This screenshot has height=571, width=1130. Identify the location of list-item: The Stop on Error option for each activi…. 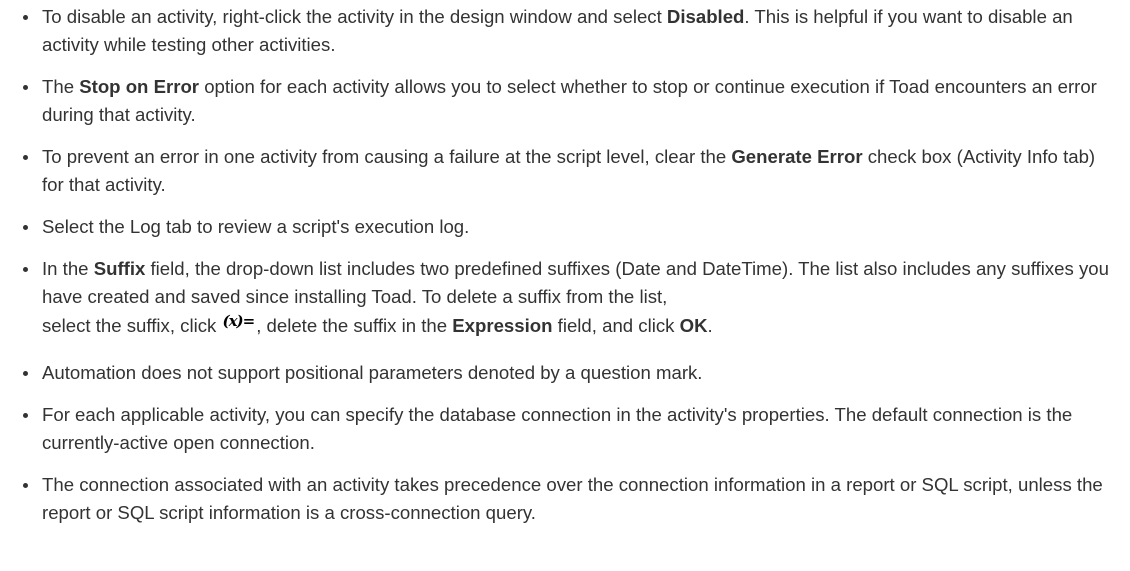
(565, 101).